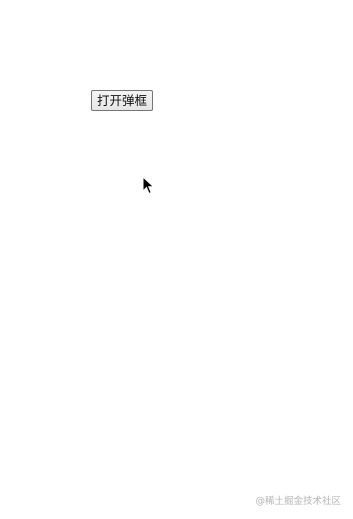 Image resolution: width=353 pixels, height=519 pixels. Describe the element at coordinates (122, 100) in the screenshot. I see `open-dialog-button: 打开弹框` at that location.